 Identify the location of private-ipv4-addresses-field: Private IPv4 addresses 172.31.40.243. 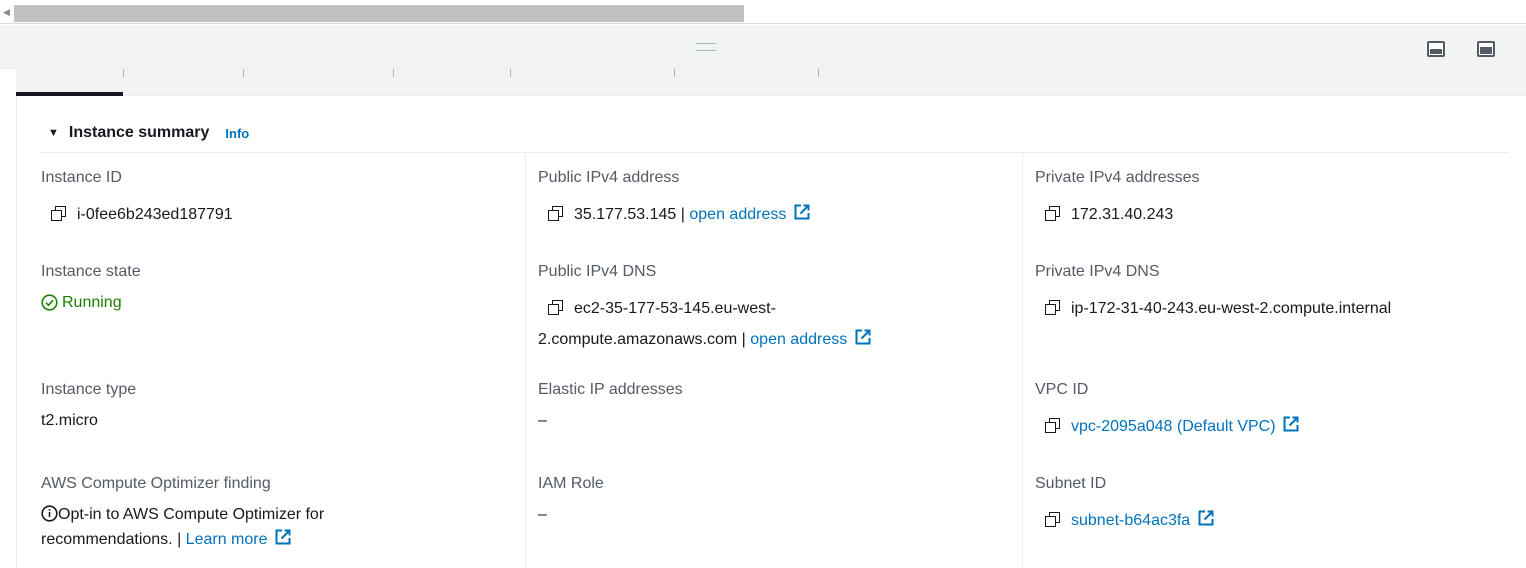
(1117, 196).